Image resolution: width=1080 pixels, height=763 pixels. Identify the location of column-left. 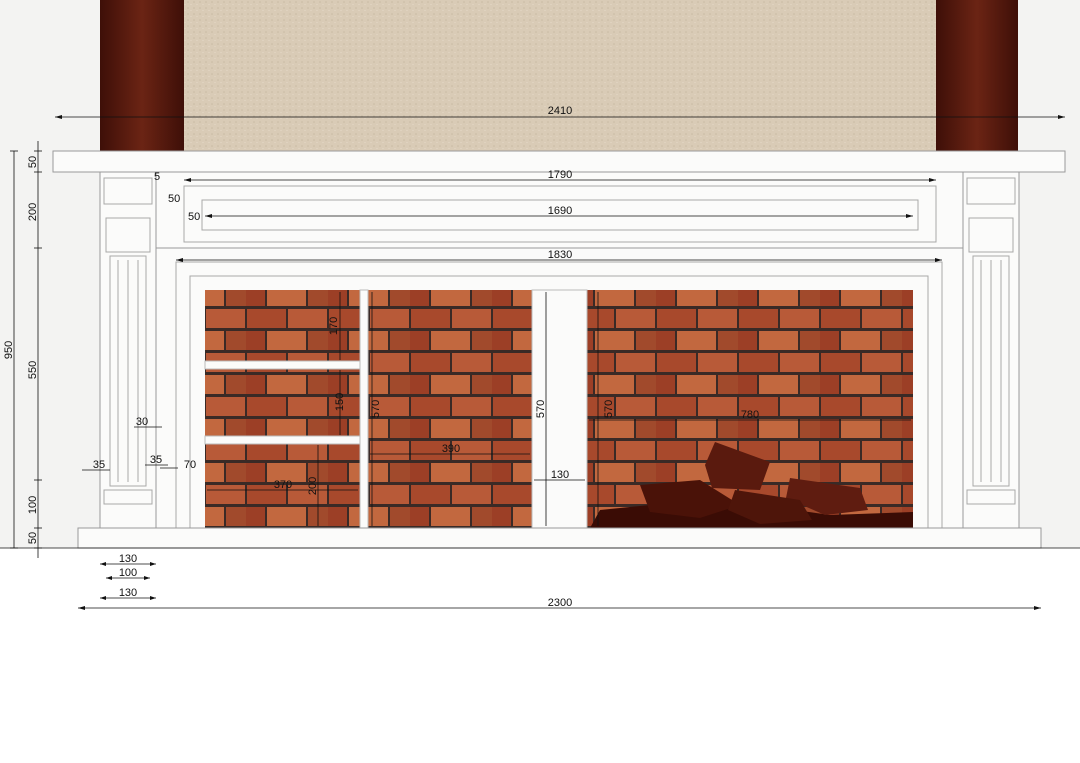
(128, 350).